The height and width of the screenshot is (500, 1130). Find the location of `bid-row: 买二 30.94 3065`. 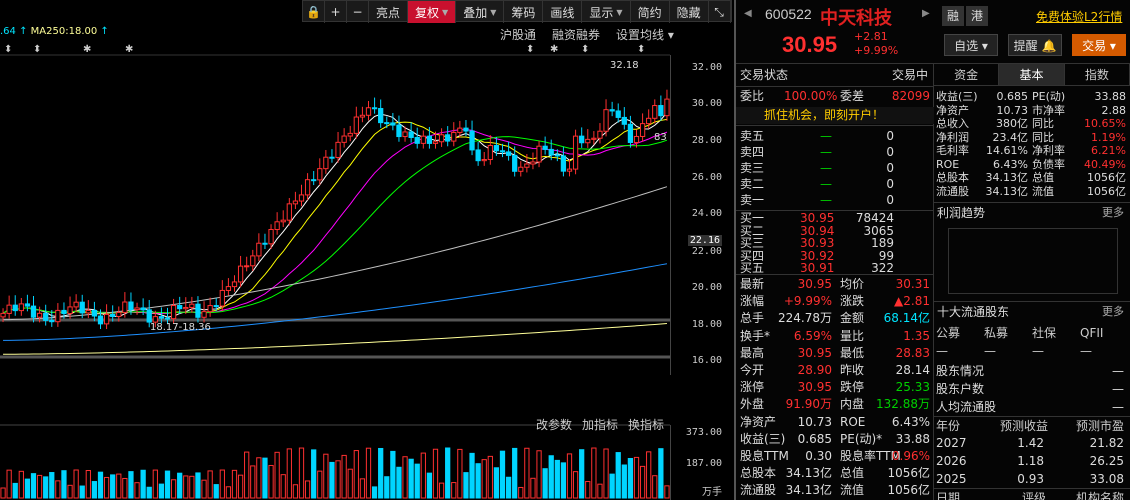

bid-row: 买二 30.94 3065 is located at coordinates (835, 231).